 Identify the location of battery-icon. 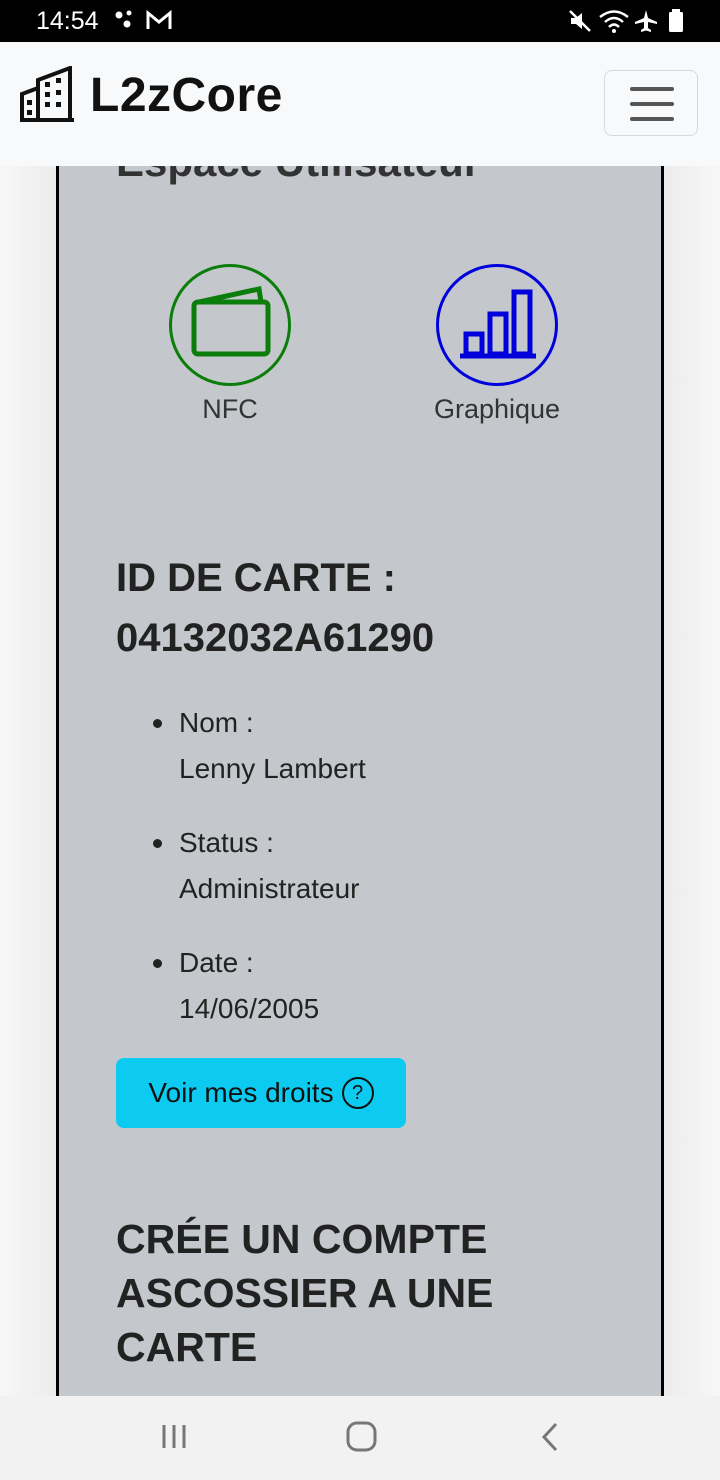
(676, 20).